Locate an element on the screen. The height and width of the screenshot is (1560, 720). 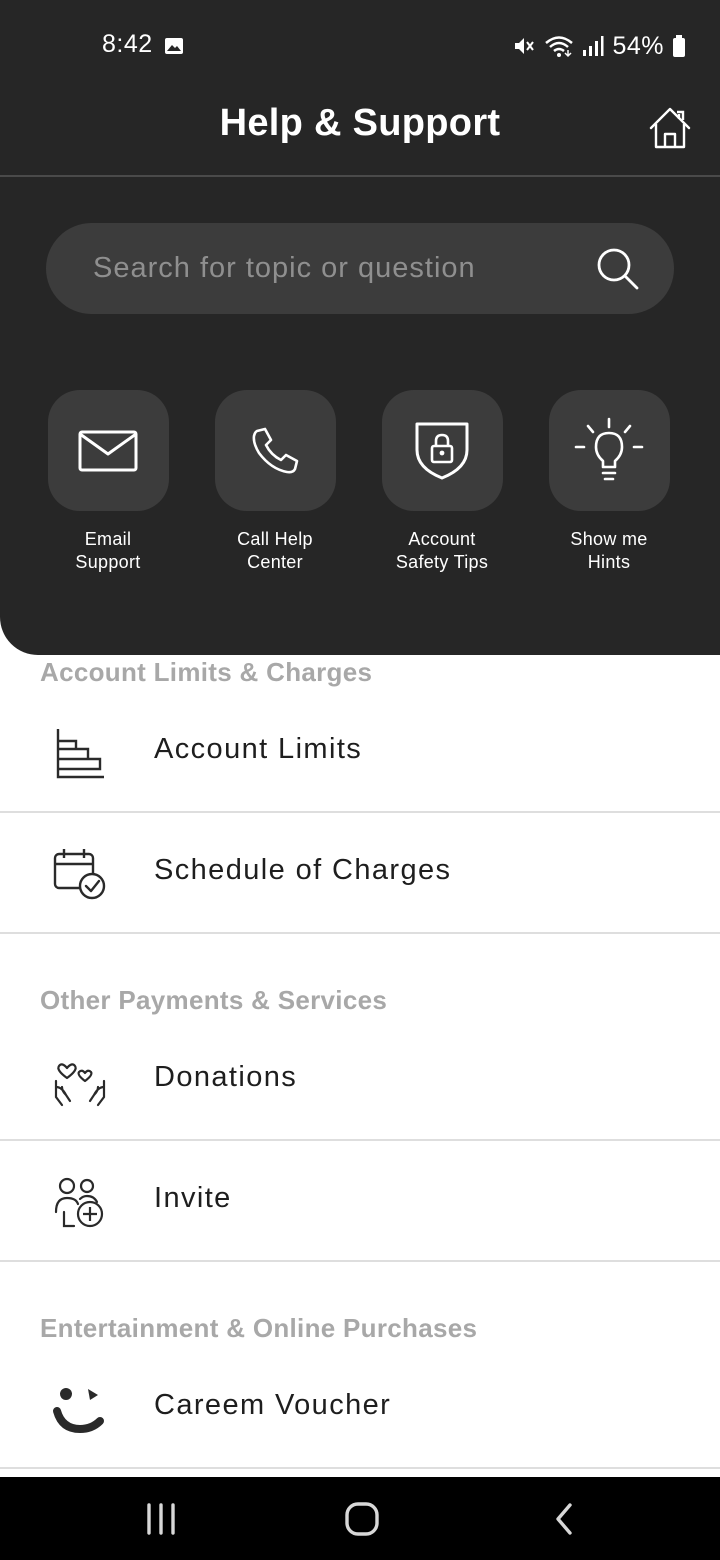
lightbulb-icon is located at coordinates (609, 448).